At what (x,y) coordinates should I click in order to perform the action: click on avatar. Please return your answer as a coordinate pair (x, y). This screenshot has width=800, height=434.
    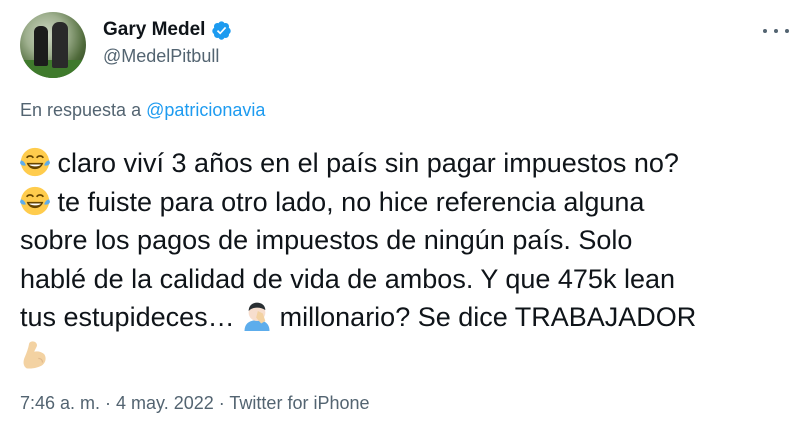
    Looking at the image, I should click on (53, 45).